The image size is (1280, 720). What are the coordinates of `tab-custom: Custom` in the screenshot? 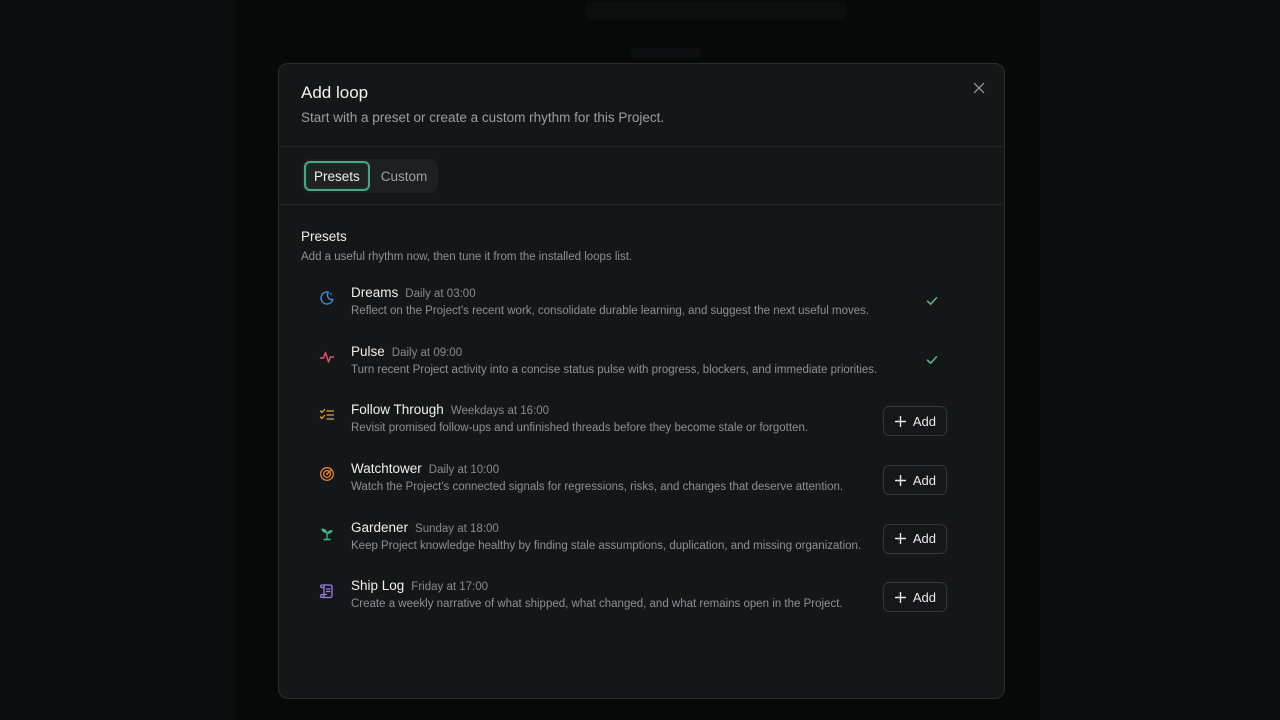 It's located at (404, 176).